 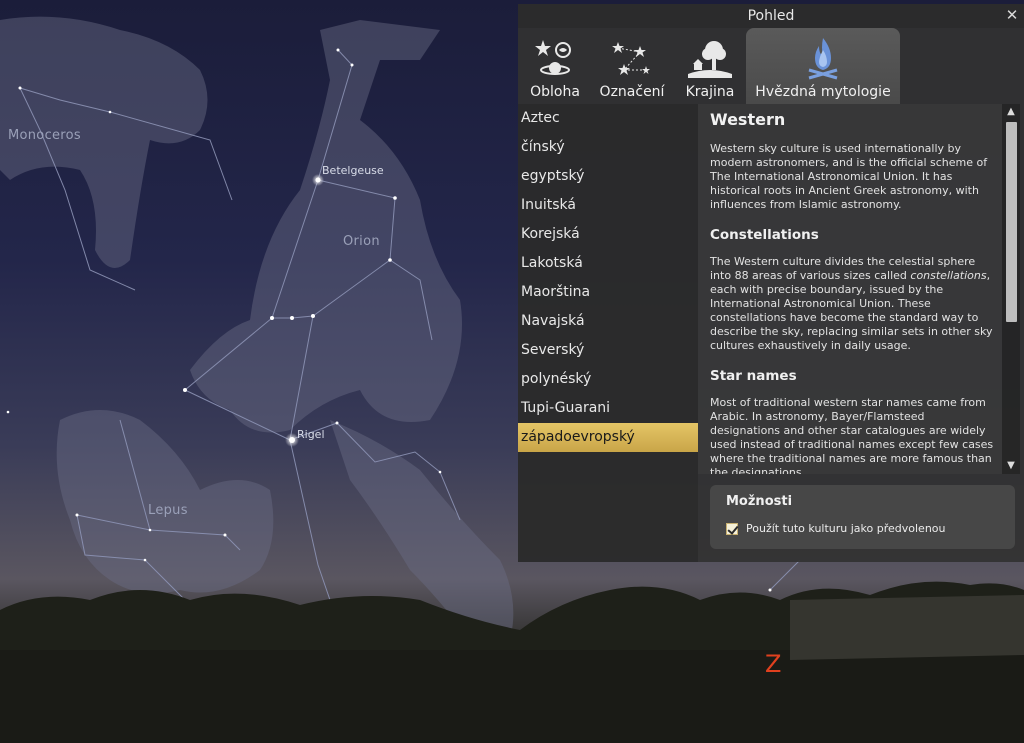 I want to click on list-item: Inuitská, so click(x=608, y=205).